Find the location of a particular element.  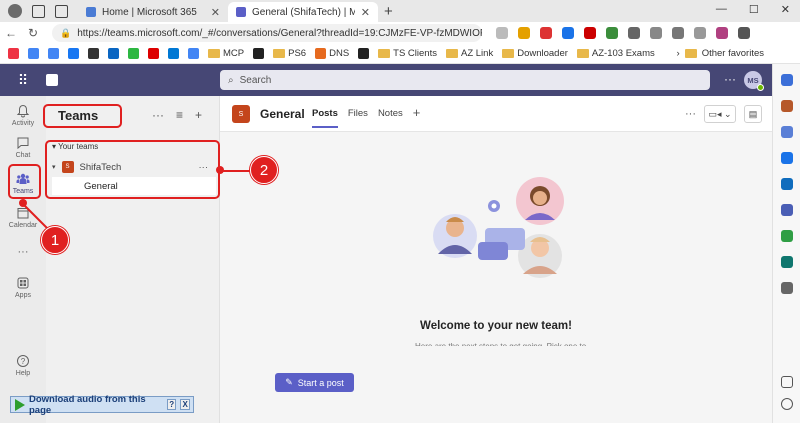

channel-actions: ··· ▭◂ ⌄ ▤ is located at coordinates (723, 114).